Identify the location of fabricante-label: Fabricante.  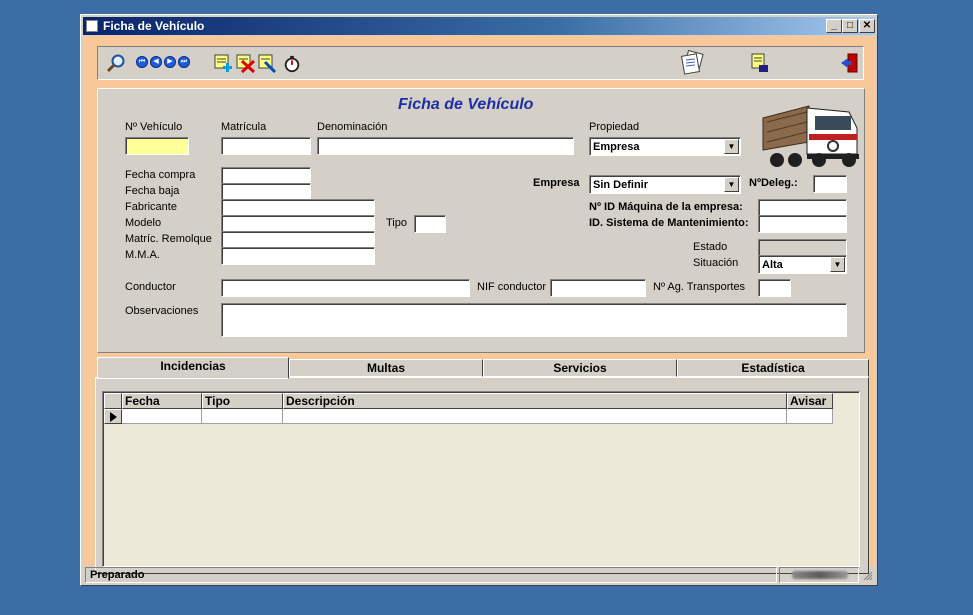
(151, 207).